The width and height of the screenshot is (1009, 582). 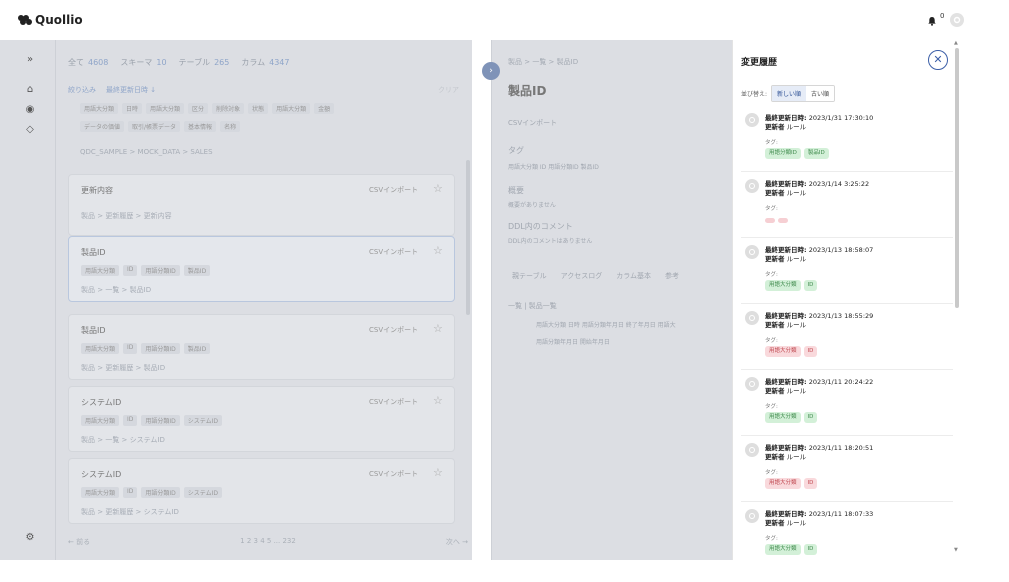 What do you see at coordinates (30, 538) in the screenshot?
I see `settings-gear-icon: ⚙` at bounding box center [30, 538].